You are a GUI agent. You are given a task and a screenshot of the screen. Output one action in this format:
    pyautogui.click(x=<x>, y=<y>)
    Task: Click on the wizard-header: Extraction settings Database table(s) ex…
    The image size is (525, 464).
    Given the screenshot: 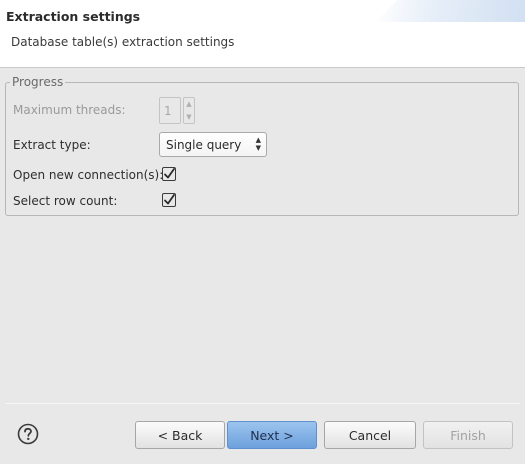 What is the action you would take?
    pyautogui.click(x=262, y=34)
    